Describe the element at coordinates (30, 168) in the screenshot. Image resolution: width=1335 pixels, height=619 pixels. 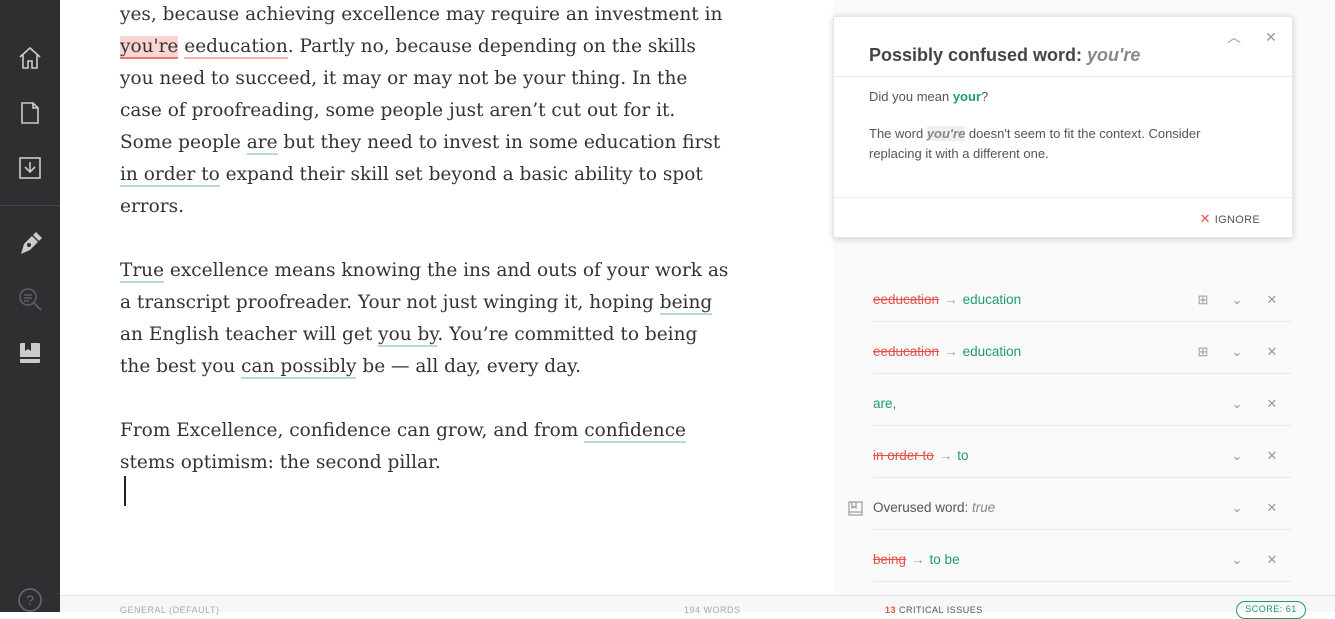
I see `download-icon` at that location.